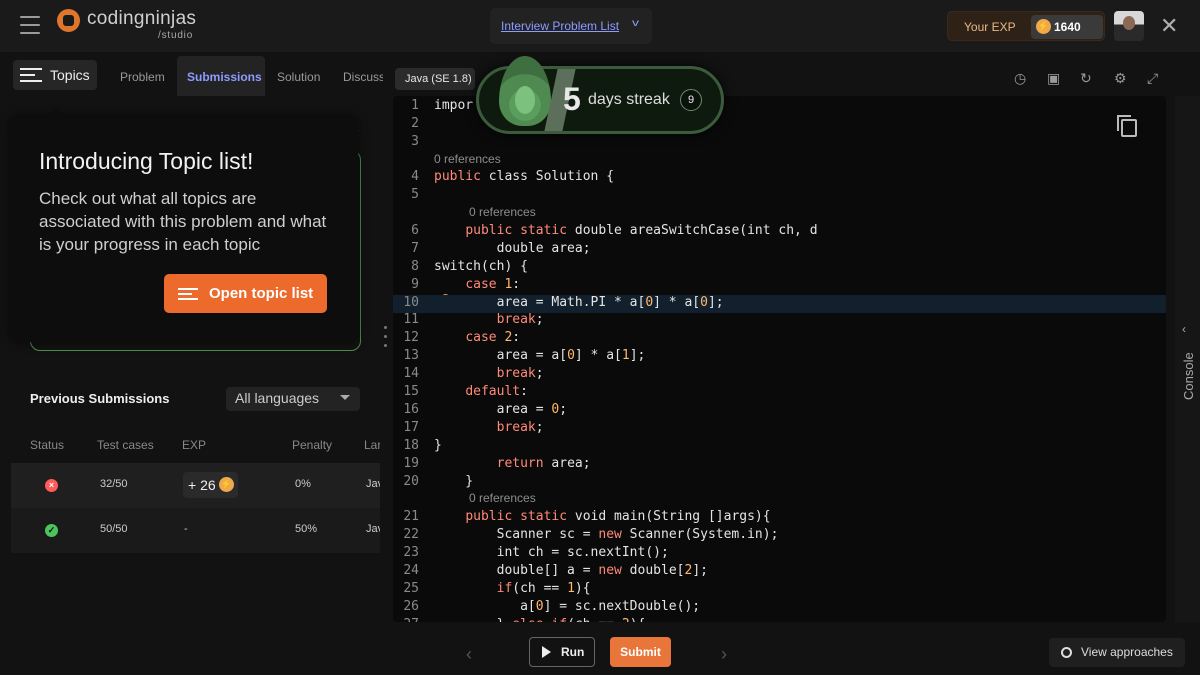  I want to click on previous-submissions-title: Previous Submissions, so click(100, 398).